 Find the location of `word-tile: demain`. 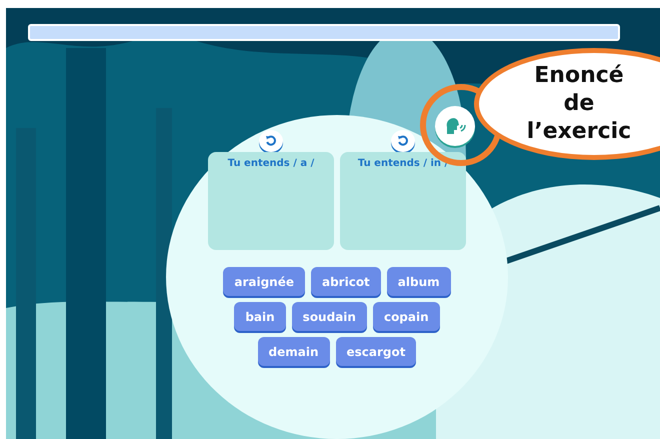

word-tile: demain is located at coordinates (294, 351).